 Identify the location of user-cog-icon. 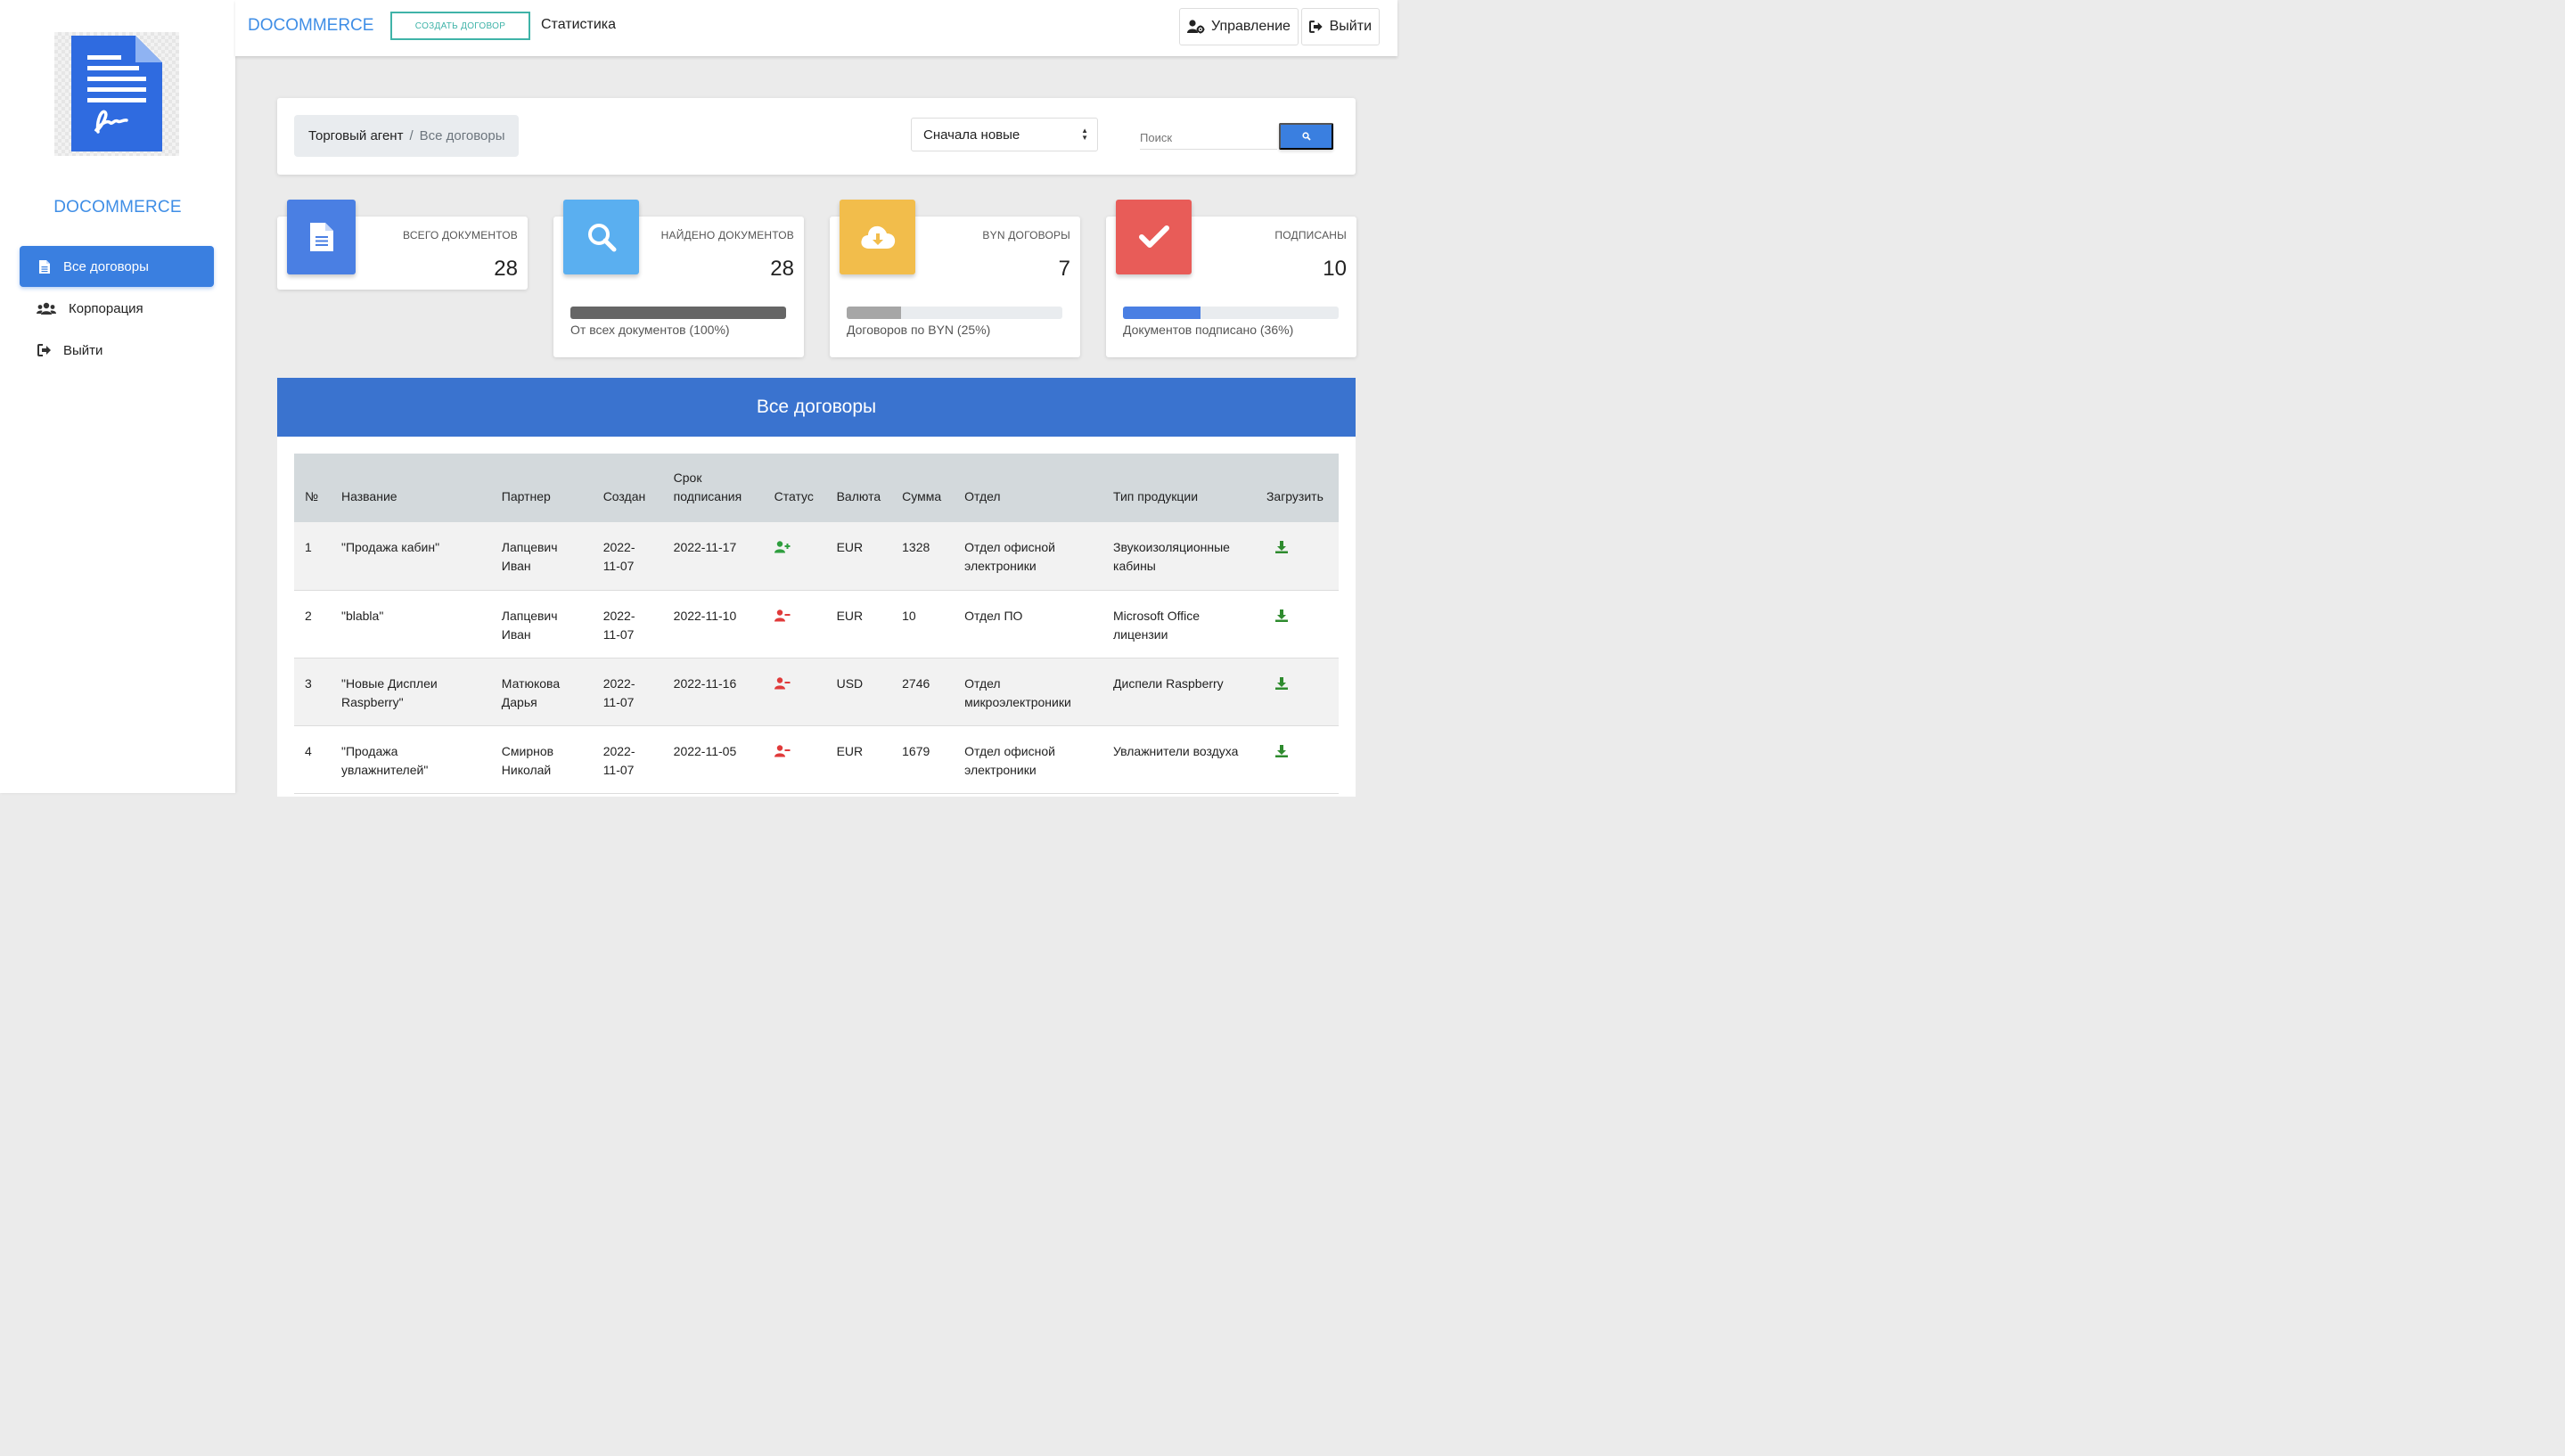
(1196, 27).